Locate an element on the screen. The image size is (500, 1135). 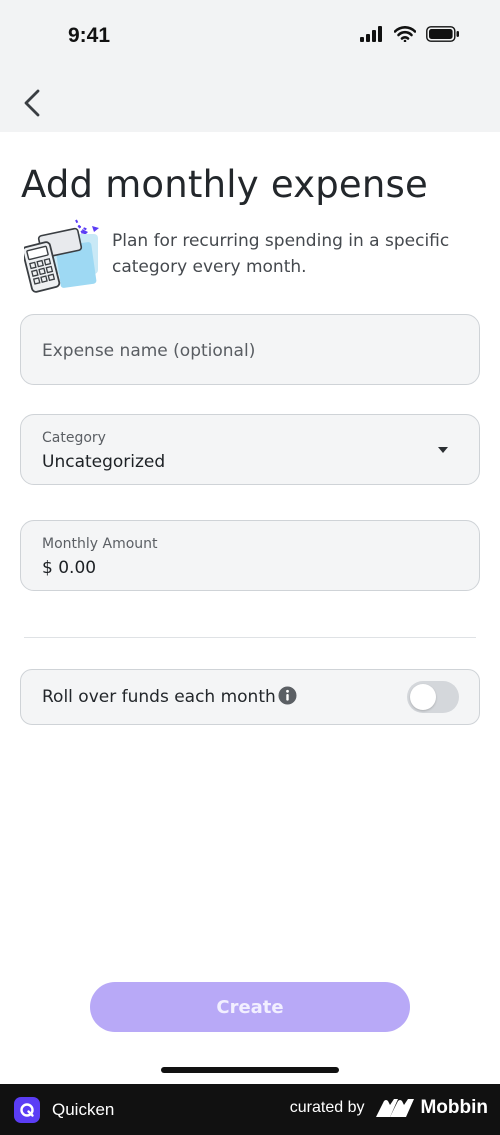
category-value: Uncategorized is located at coordinates (104, 462).